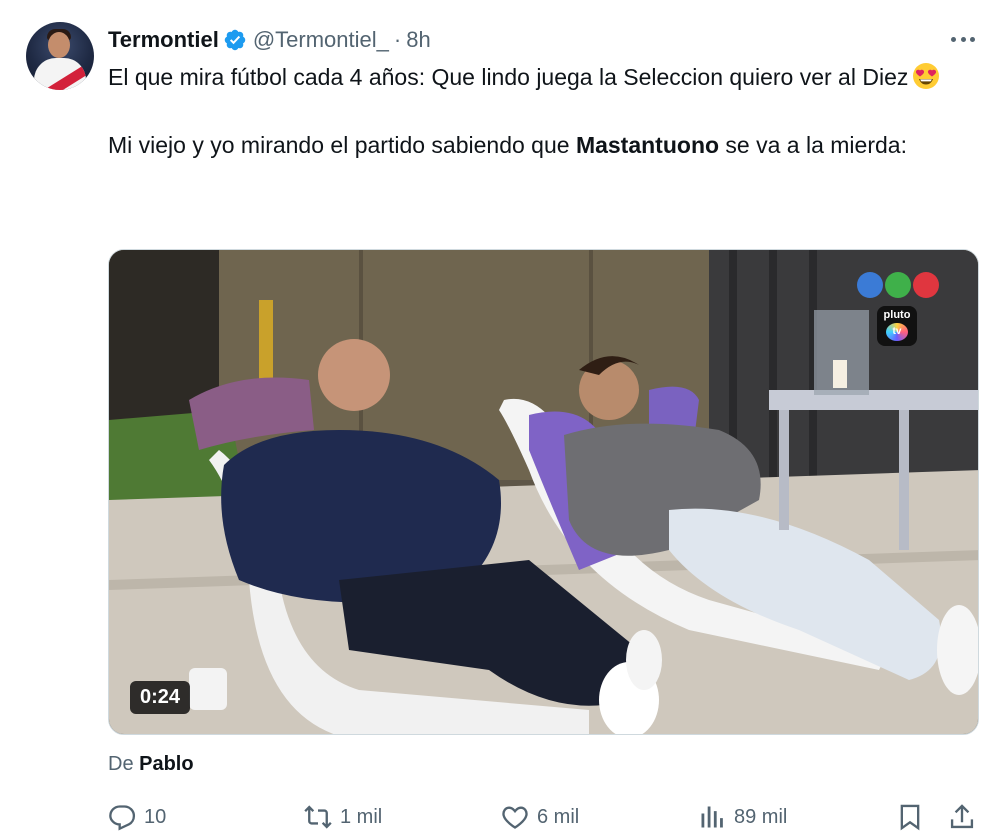 The image size is (1000, 835). Describe the element at coordinates (418, 40) in the screenshot. I see `timestamp: 8h` at that location.